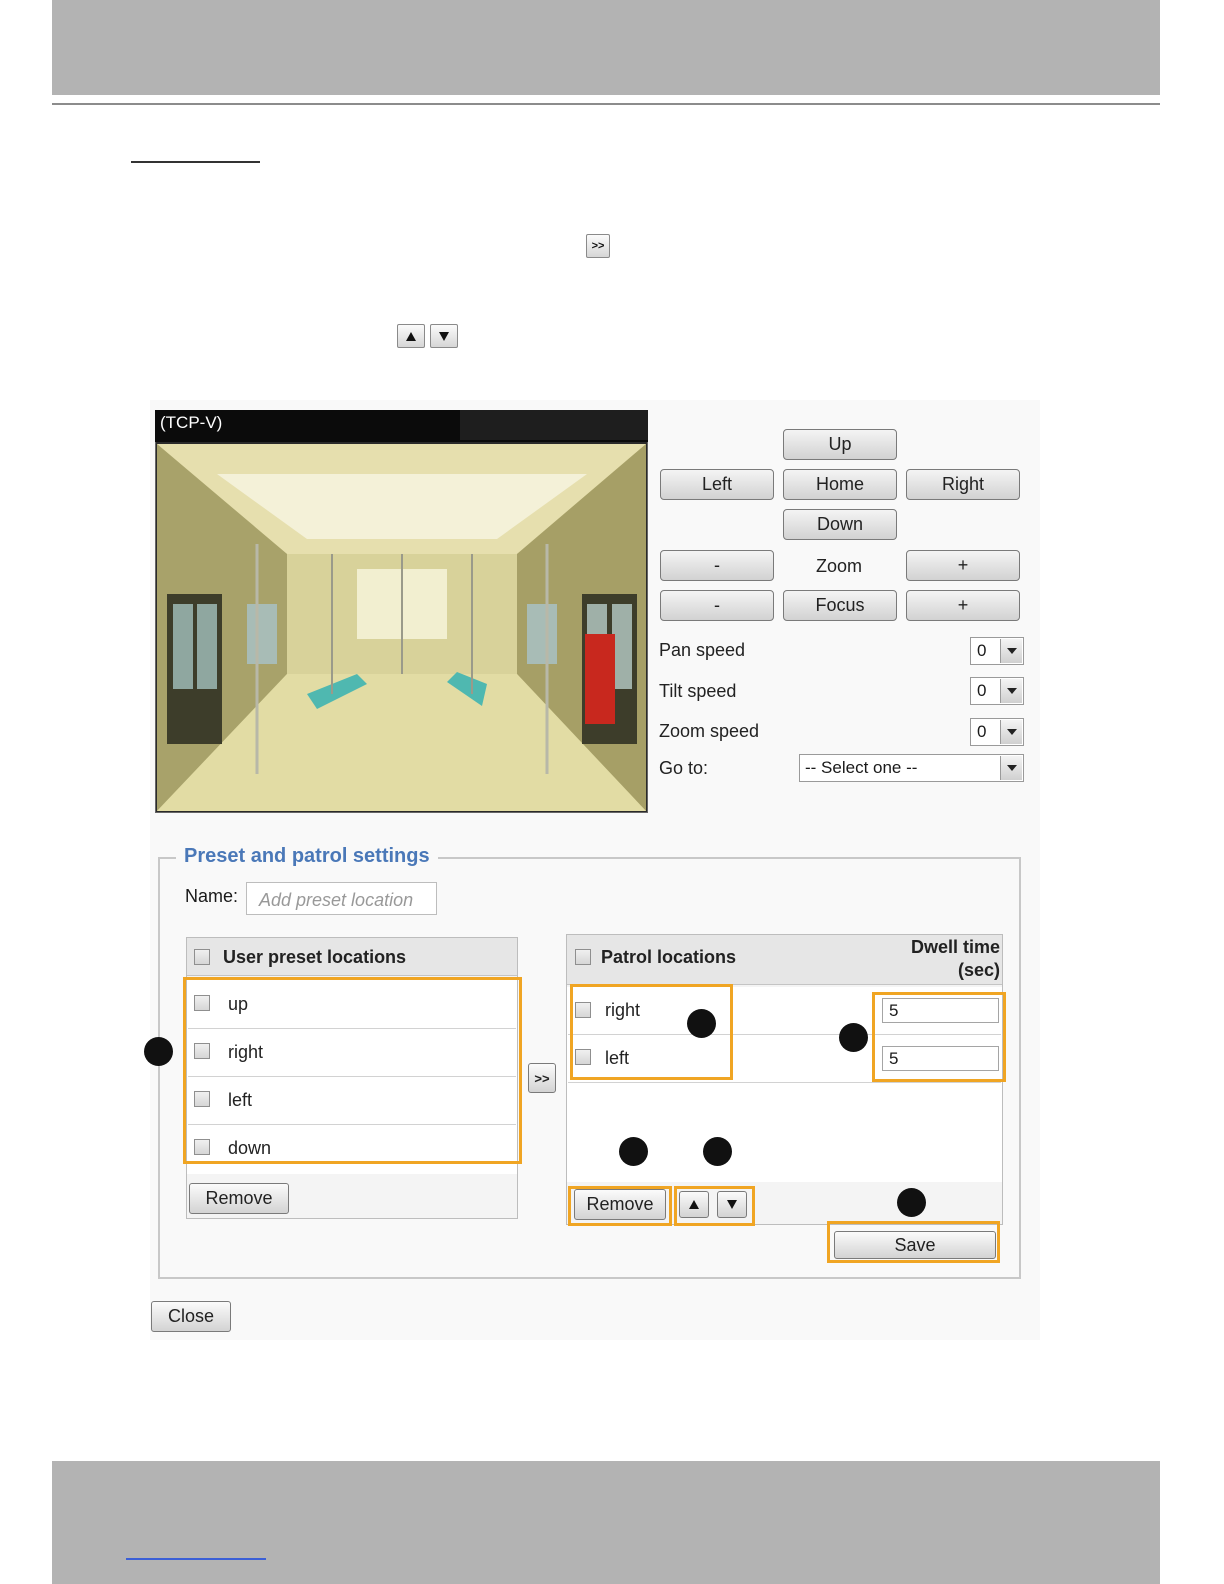  Describe the element at coordinates (982, 690) in the screenshot. I see `tilt-speed-value: 0` at that location.